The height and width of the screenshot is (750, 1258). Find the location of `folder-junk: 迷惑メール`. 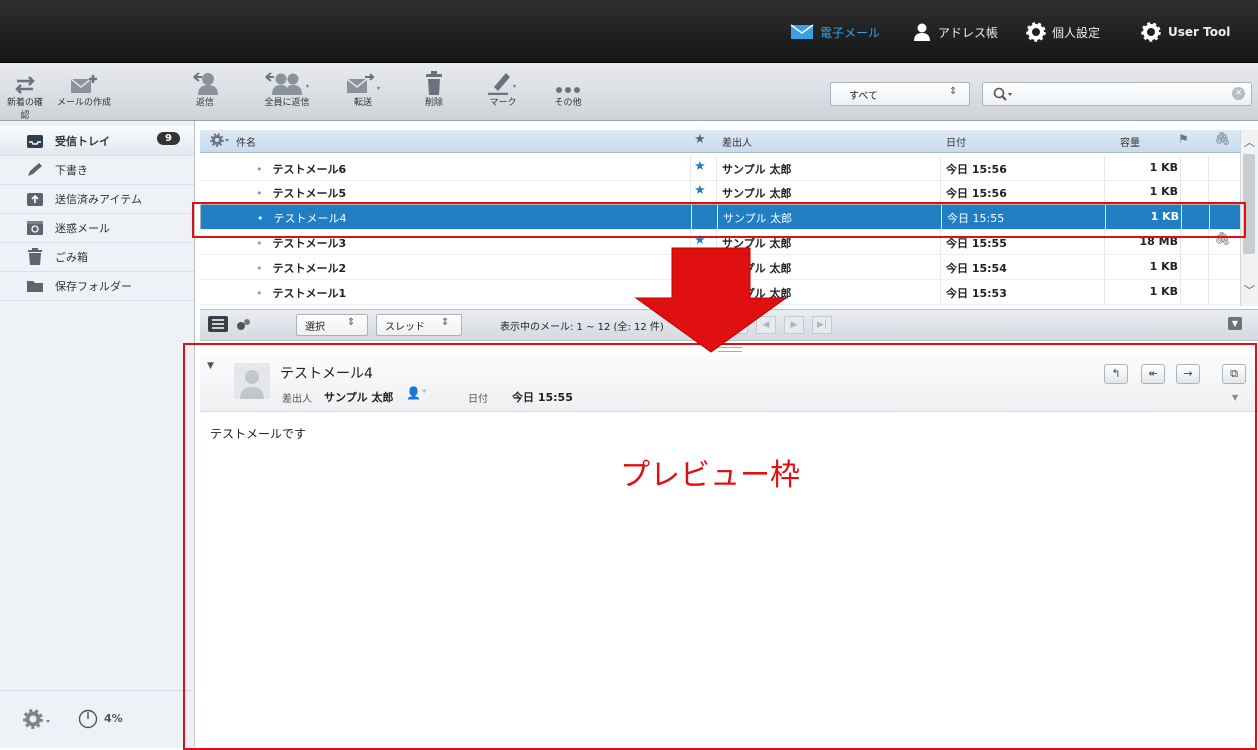

folder-junk: 迷惑メール is located at coordinates (97, 228).